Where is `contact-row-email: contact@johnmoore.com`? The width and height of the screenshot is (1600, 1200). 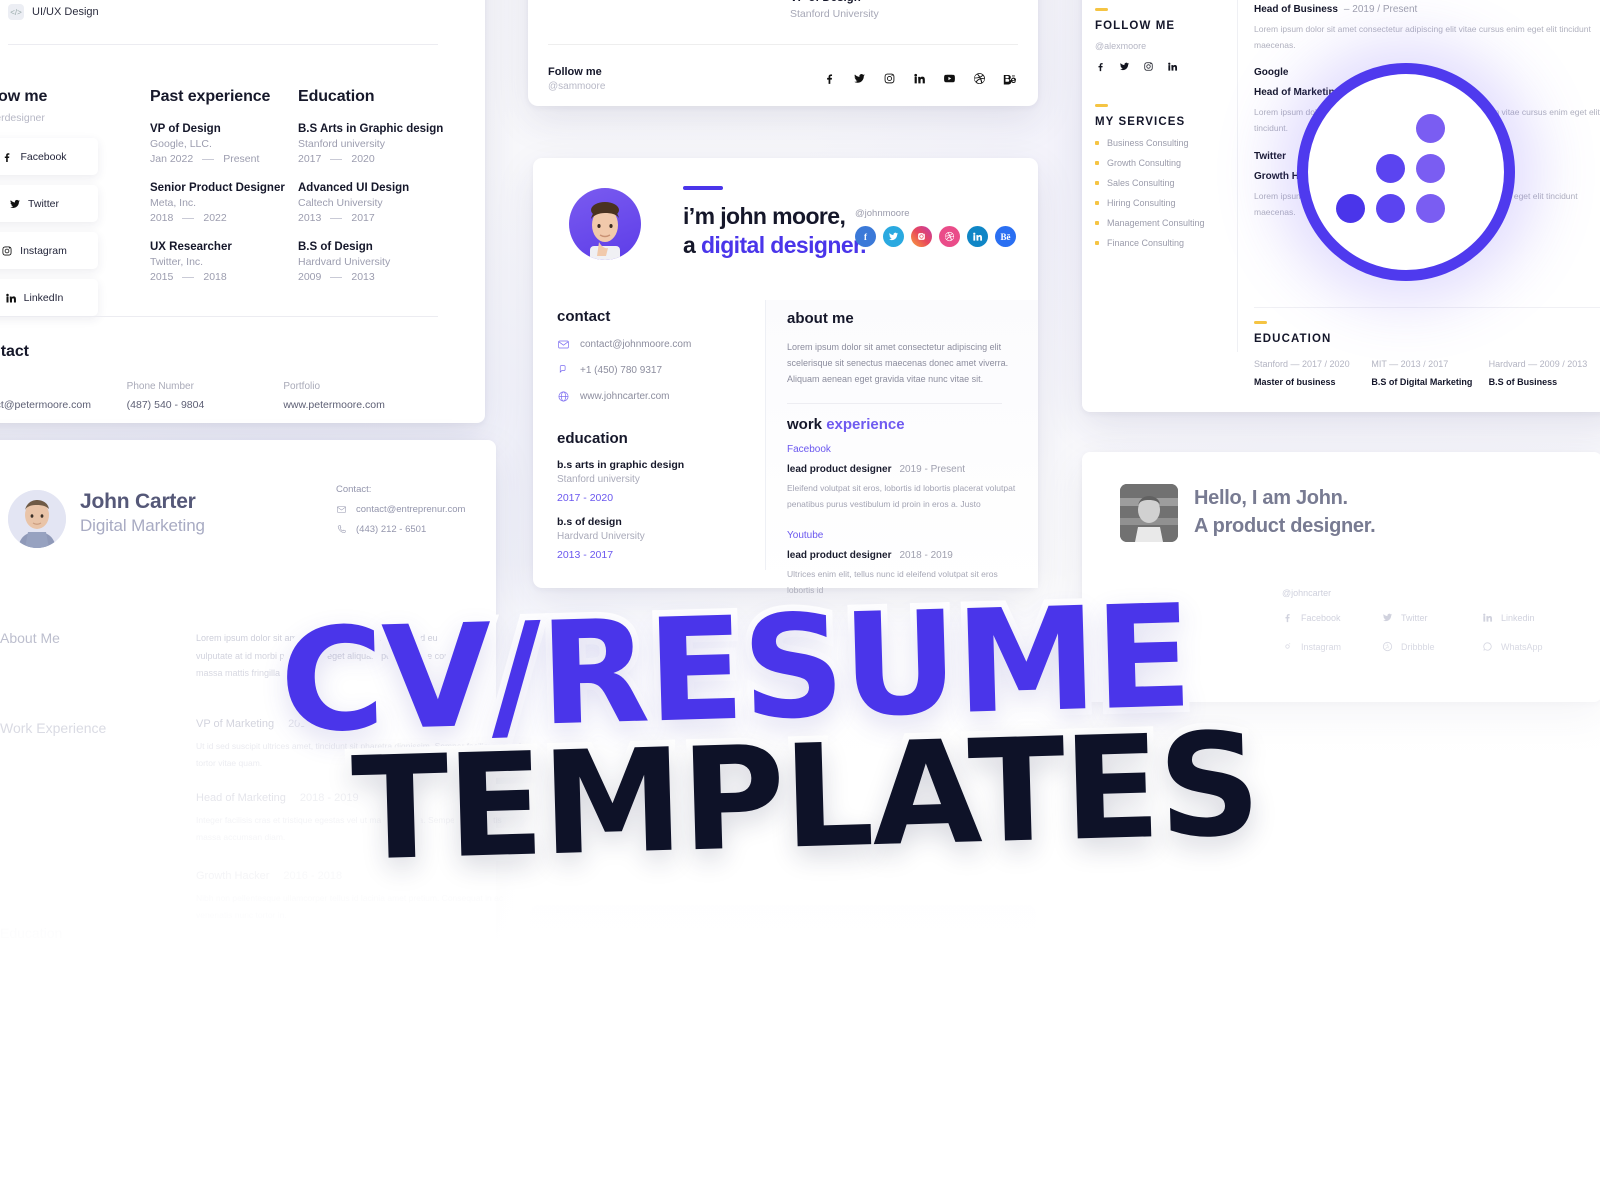
contact-row-email: contact@johnmoore.com is located at coordinates (657, 344).